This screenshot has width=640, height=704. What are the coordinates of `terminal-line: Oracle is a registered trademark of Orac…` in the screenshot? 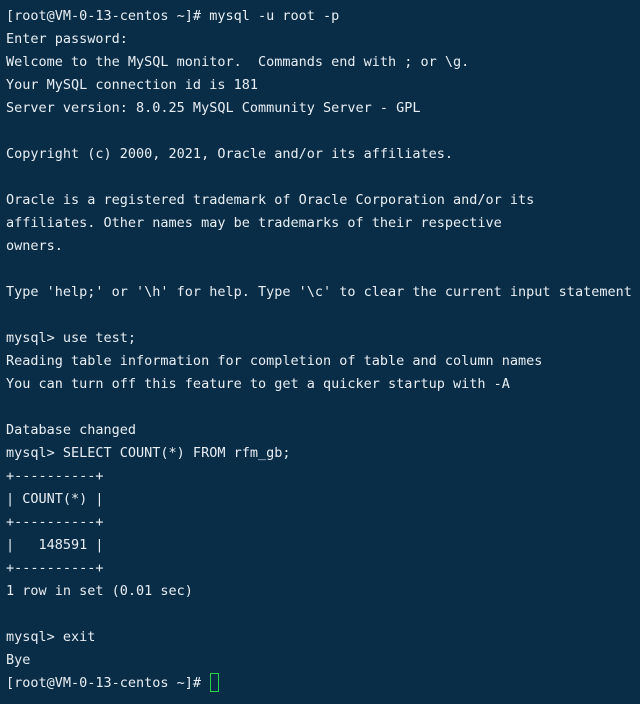 It's located at (270, 200).